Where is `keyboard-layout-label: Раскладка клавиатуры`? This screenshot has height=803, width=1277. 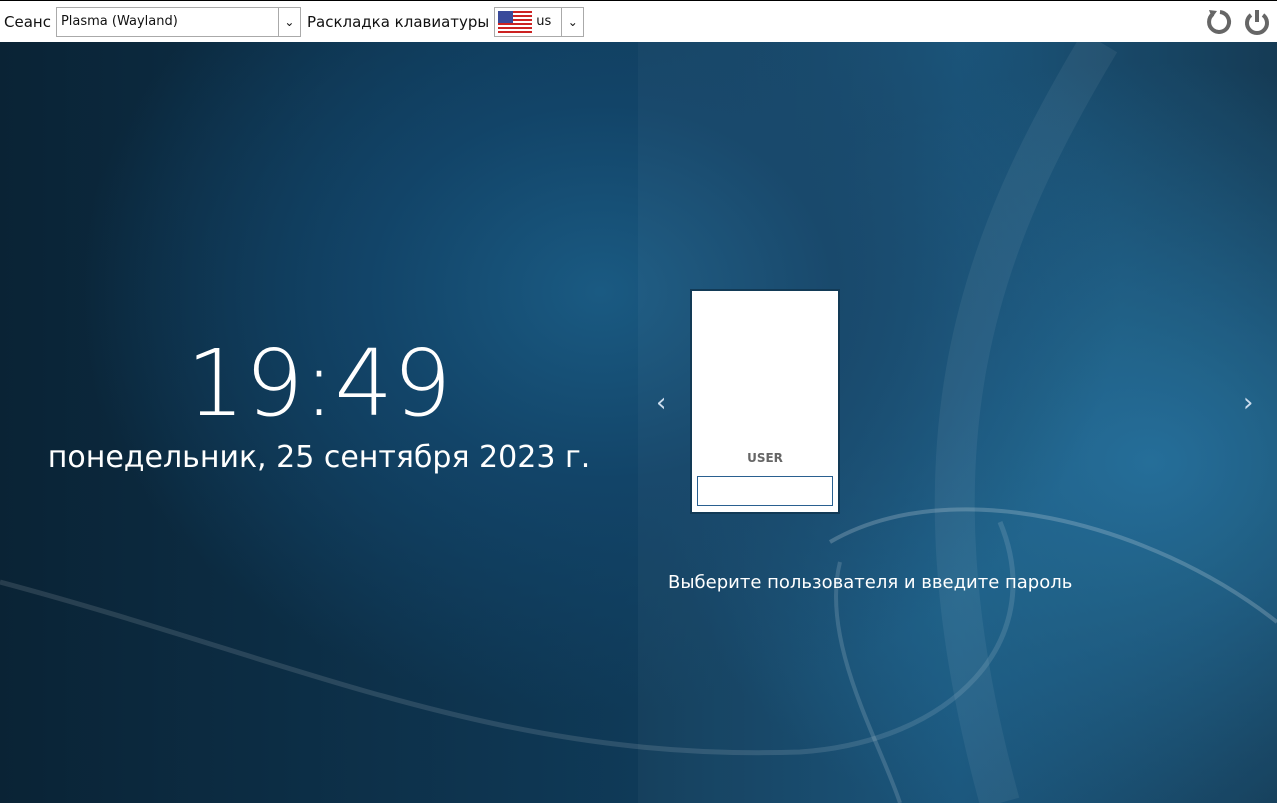
keyboard-layout-label: Раскладка клавиатуры is located at coordinates (398, 21).